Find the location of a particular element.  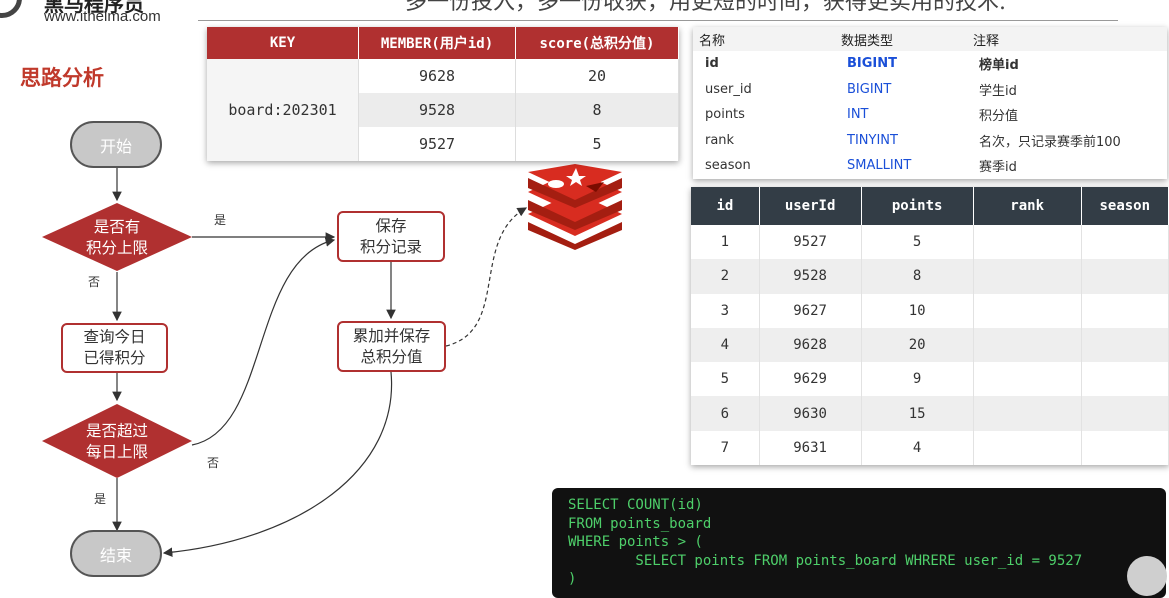

table-row: 2 9528 8 is located at coordinates (930, 276).